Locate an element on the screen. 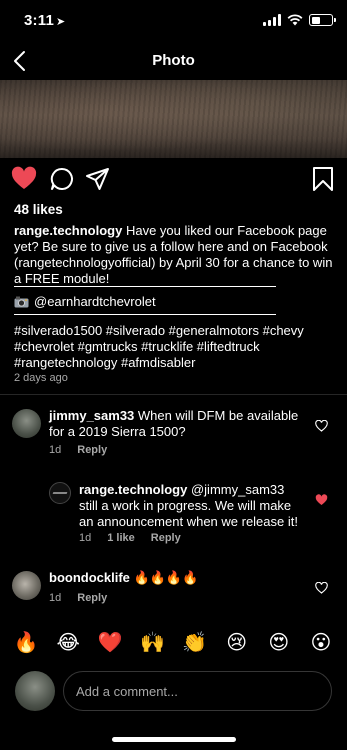 The image size is (347, 750). heart-eyes-emoji-button: 😍 is located at coordinates (279, 642).